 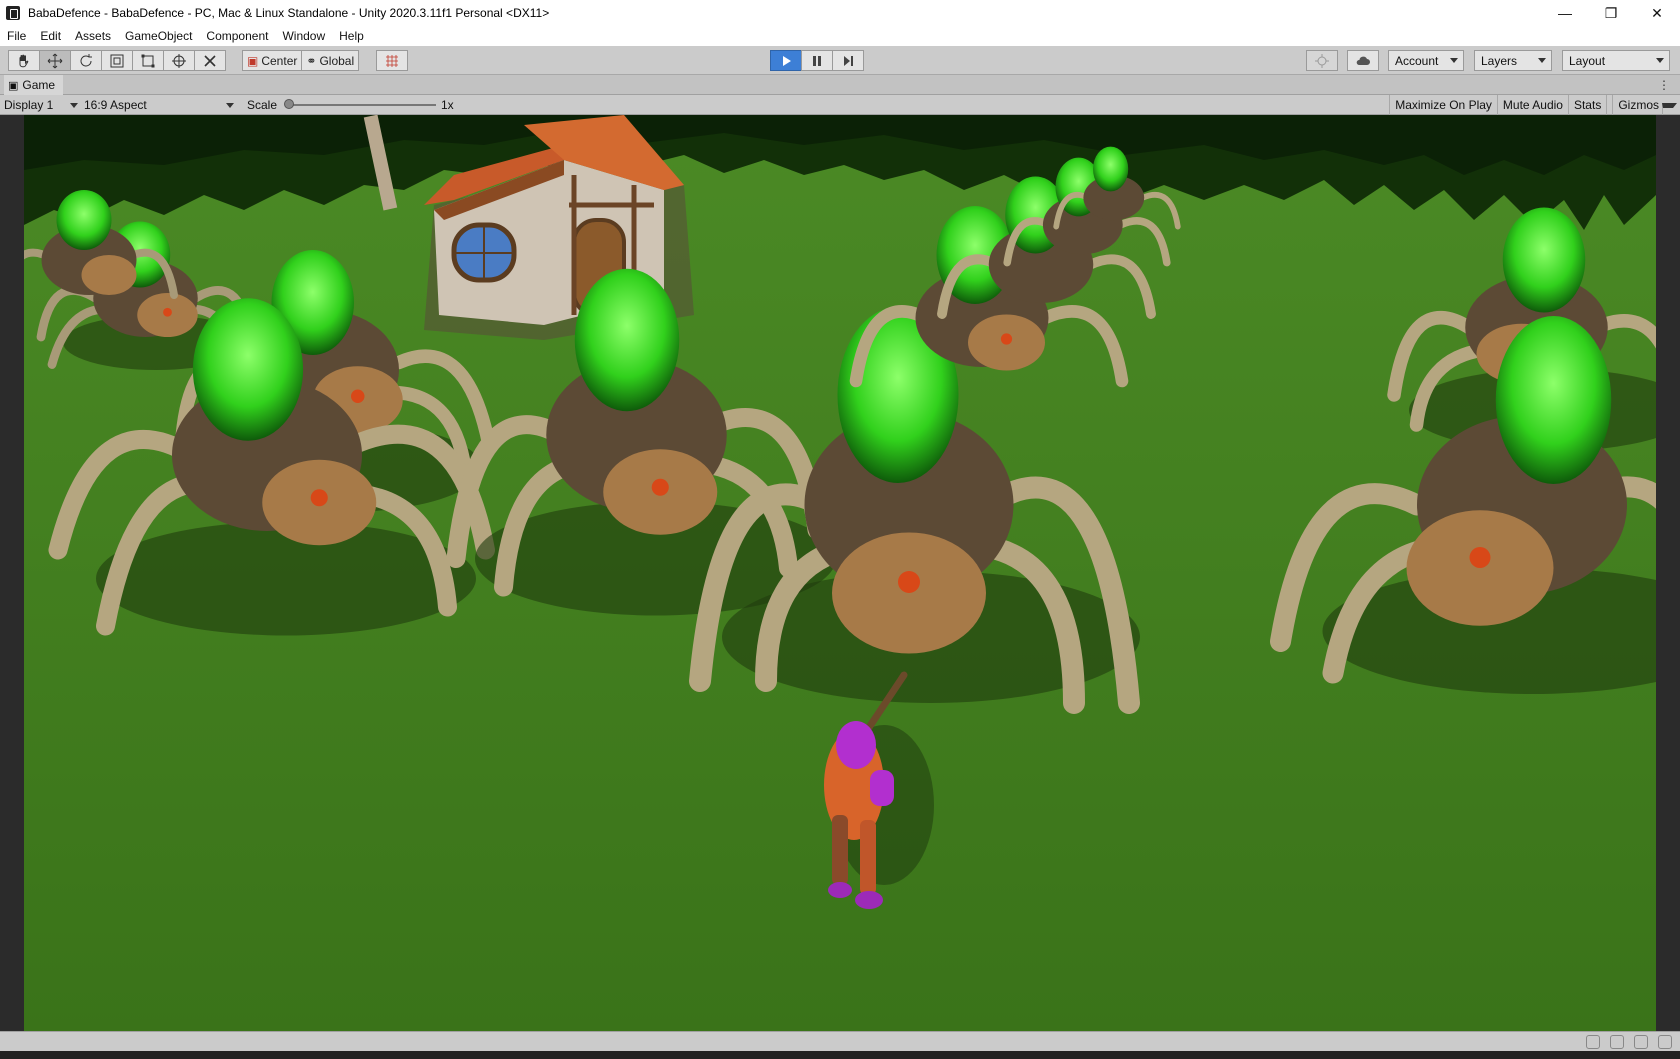 I want to click on scale-tool-icon, so click(x=117, y=60).